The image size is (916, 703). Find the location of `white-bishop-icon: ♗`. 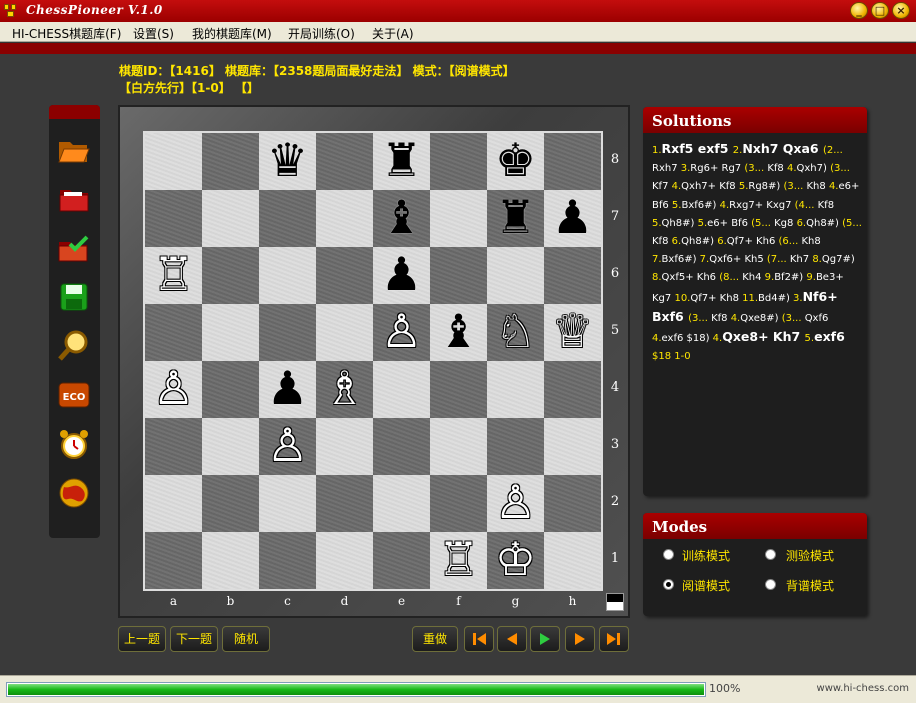

white-bishop-icon: ♗ is located at coordinates (344, 389).